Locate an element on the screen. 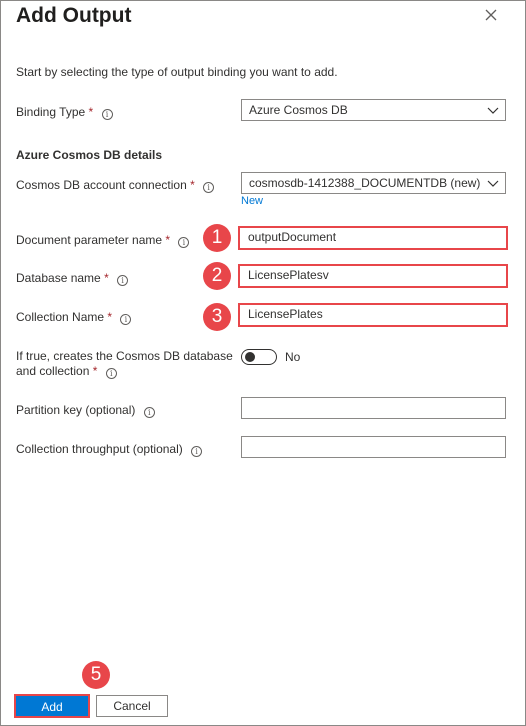 This screenshot has width=526, height=726. step-badge-5: 5 is located at coordinates (96, 675).